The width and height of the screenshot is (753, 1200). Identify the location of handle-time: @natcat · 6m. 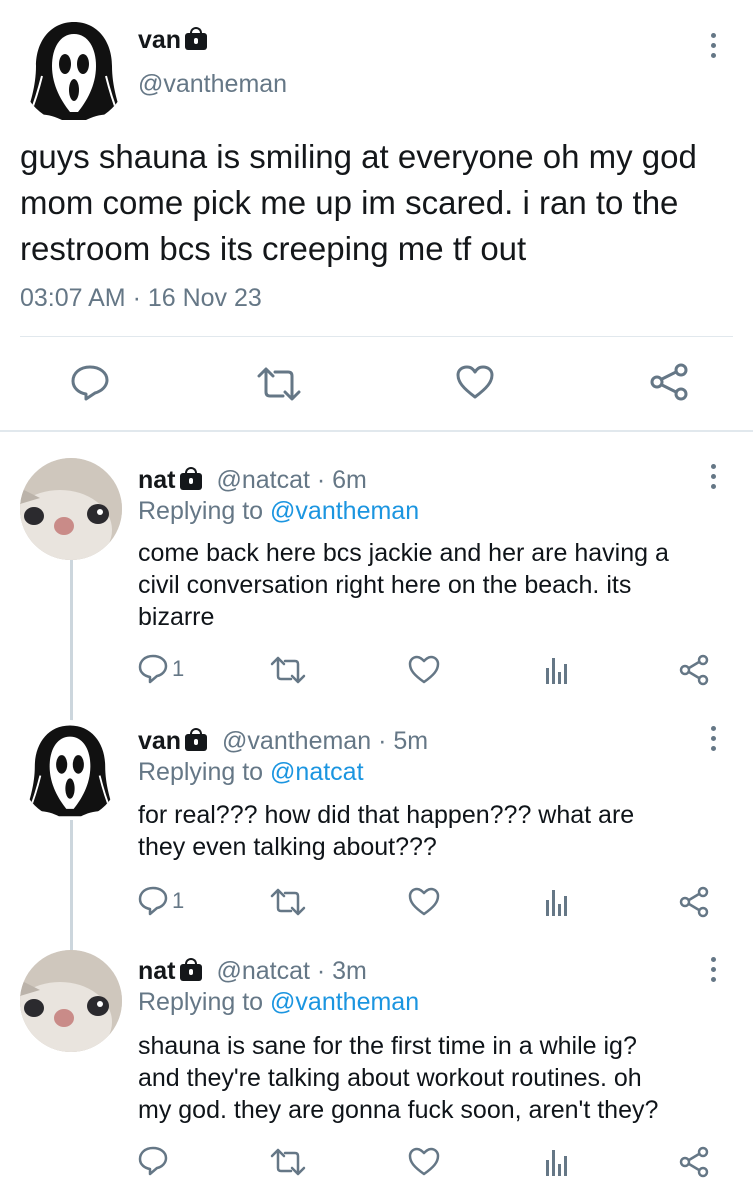
(291, 480).